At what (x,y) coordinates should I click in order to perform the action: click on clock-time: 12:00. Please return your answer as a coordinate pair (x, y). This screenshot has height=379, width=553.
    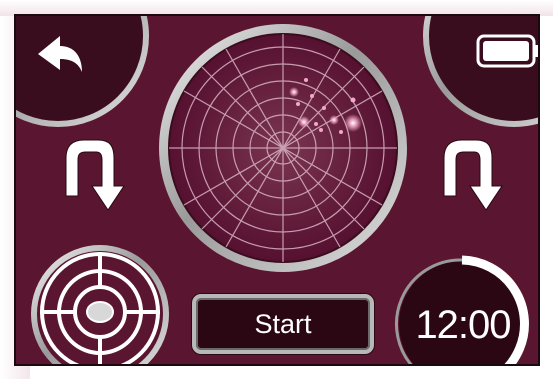
    Looking at the image, I should click on (463, 324).